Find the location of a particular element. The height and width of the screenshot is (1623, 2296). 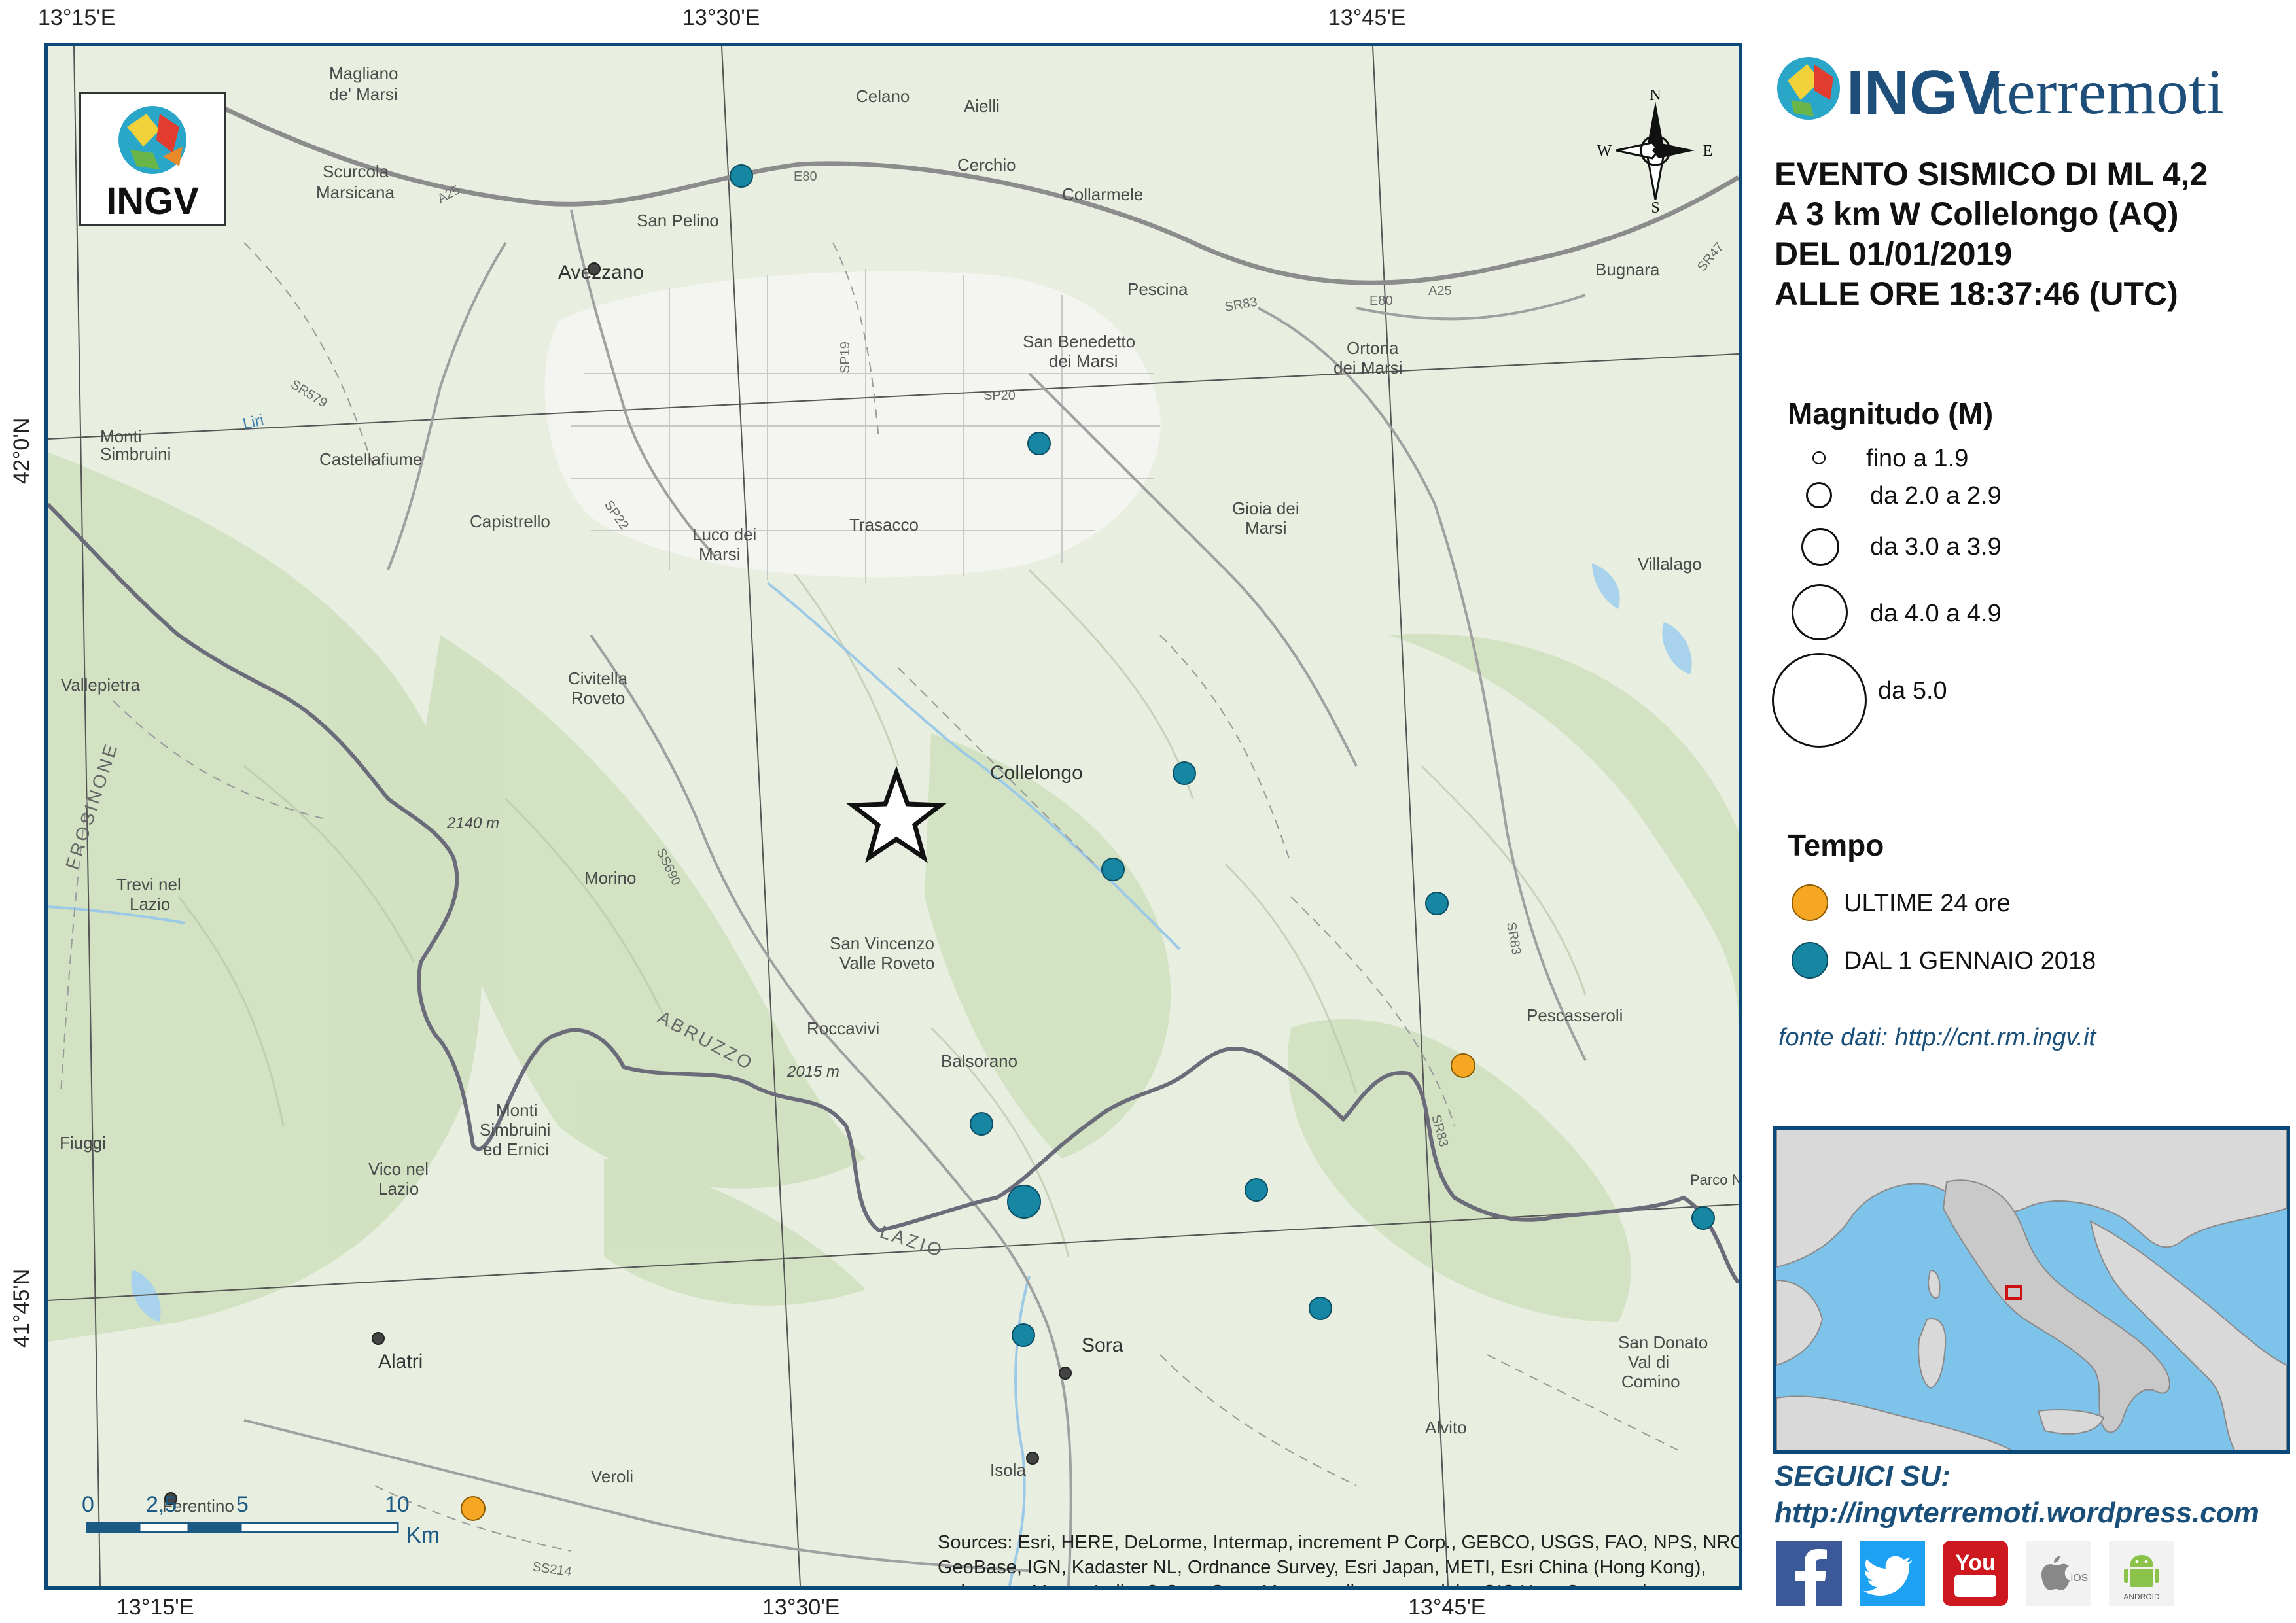

place-capistrello: Capistrello is located at coordinates (510, 522).